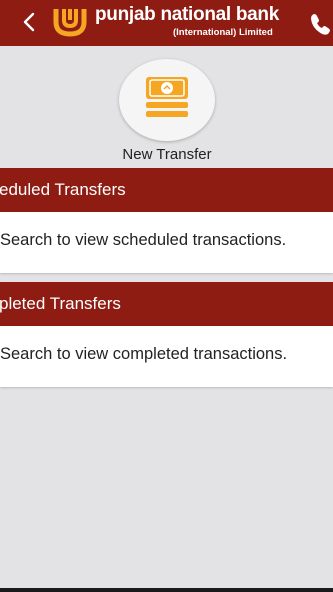 This screenshot has width=333, height=592. Describe the element at coordinates (166, 190) in the screenshot. I see `scheduled-transfers-header: eduled Transfers` at that location.